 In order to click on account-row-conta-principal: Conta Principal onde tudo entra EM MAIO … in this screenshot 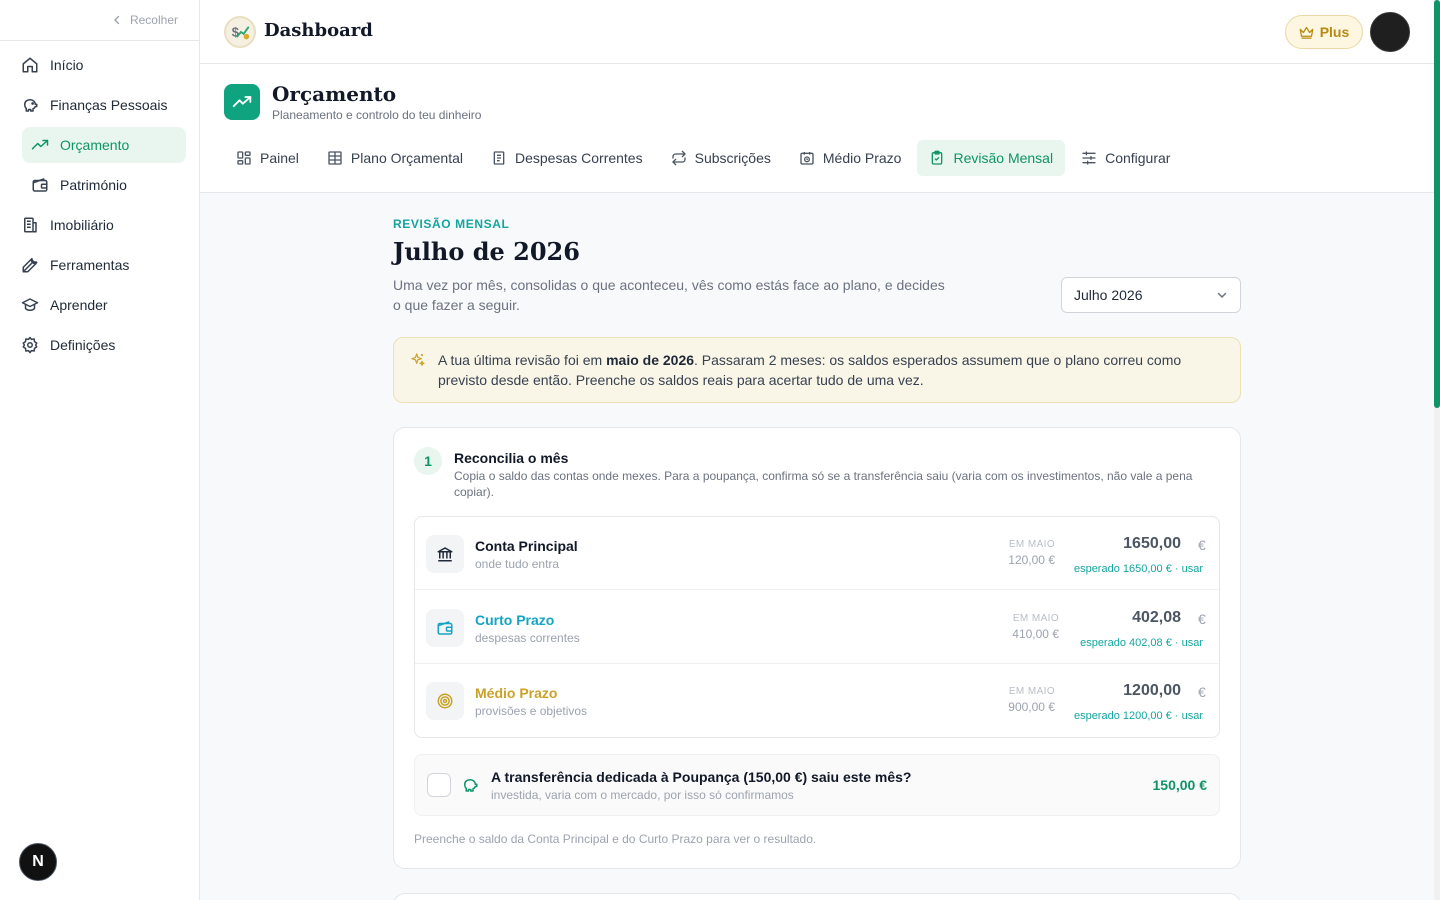, I will do `click(817, 553)`.